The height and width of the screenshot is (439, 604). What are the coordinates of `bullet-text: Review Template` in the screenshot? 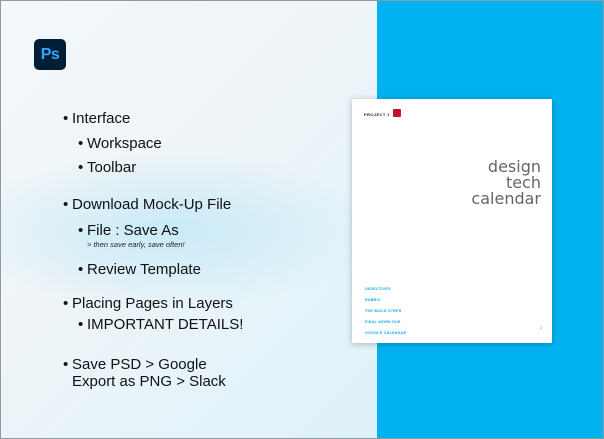 It's located at (144, 269).